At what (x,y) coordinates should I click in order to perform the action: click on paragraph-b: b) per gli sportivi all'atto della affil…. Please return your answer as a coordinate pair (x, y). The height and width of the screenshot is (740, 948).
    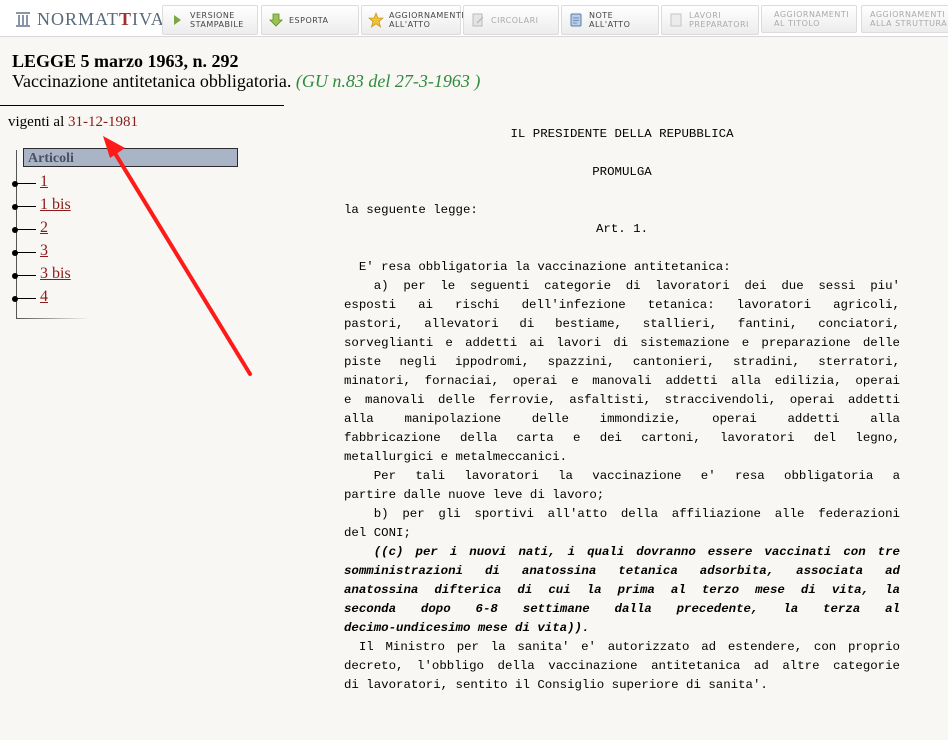
    Looking at the image, I should click on (622, 524).